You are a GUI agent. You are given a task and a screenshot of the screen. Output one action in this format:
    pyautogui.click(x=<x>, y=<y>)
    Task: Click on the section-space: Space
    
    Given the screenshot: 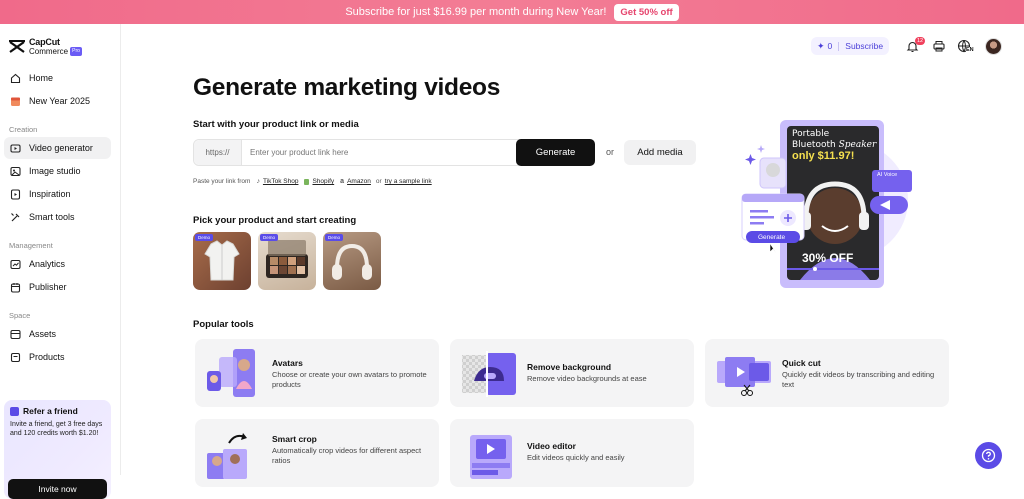 What is the action you would take?
    pyautogui.click(x=20, y=315)
    